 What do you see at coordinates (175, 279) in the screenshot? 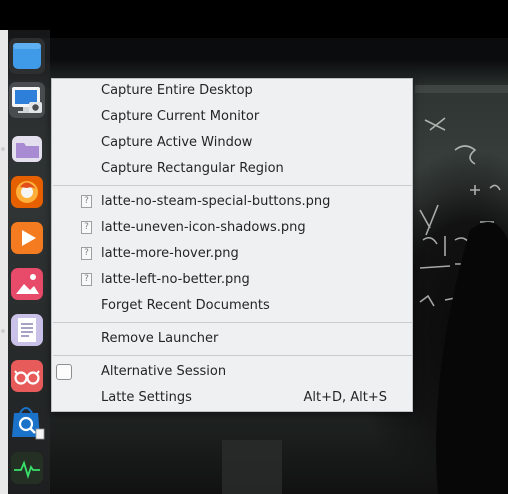
I see `recent-file-label: latte-left-no-better.png` at bounding box center [175, 279].